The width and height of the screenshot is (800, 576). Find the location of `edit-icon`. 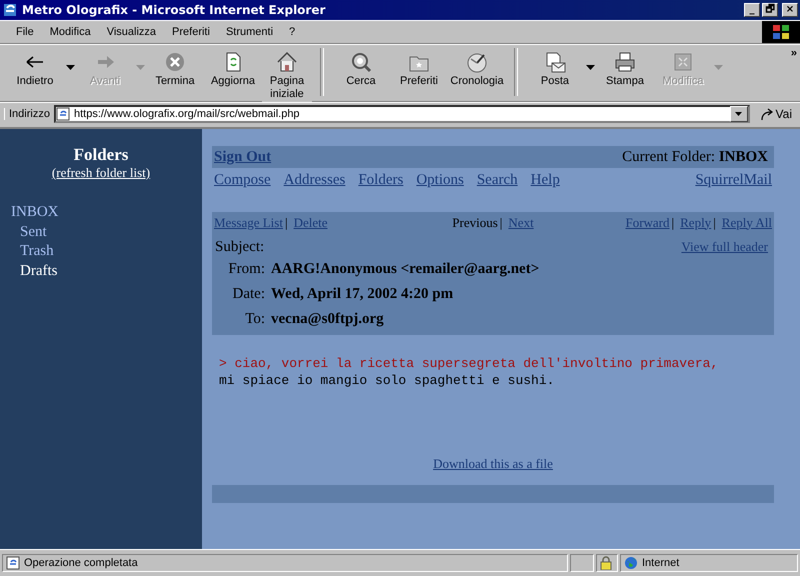

edit-icon is located at coordinates (683, 62).